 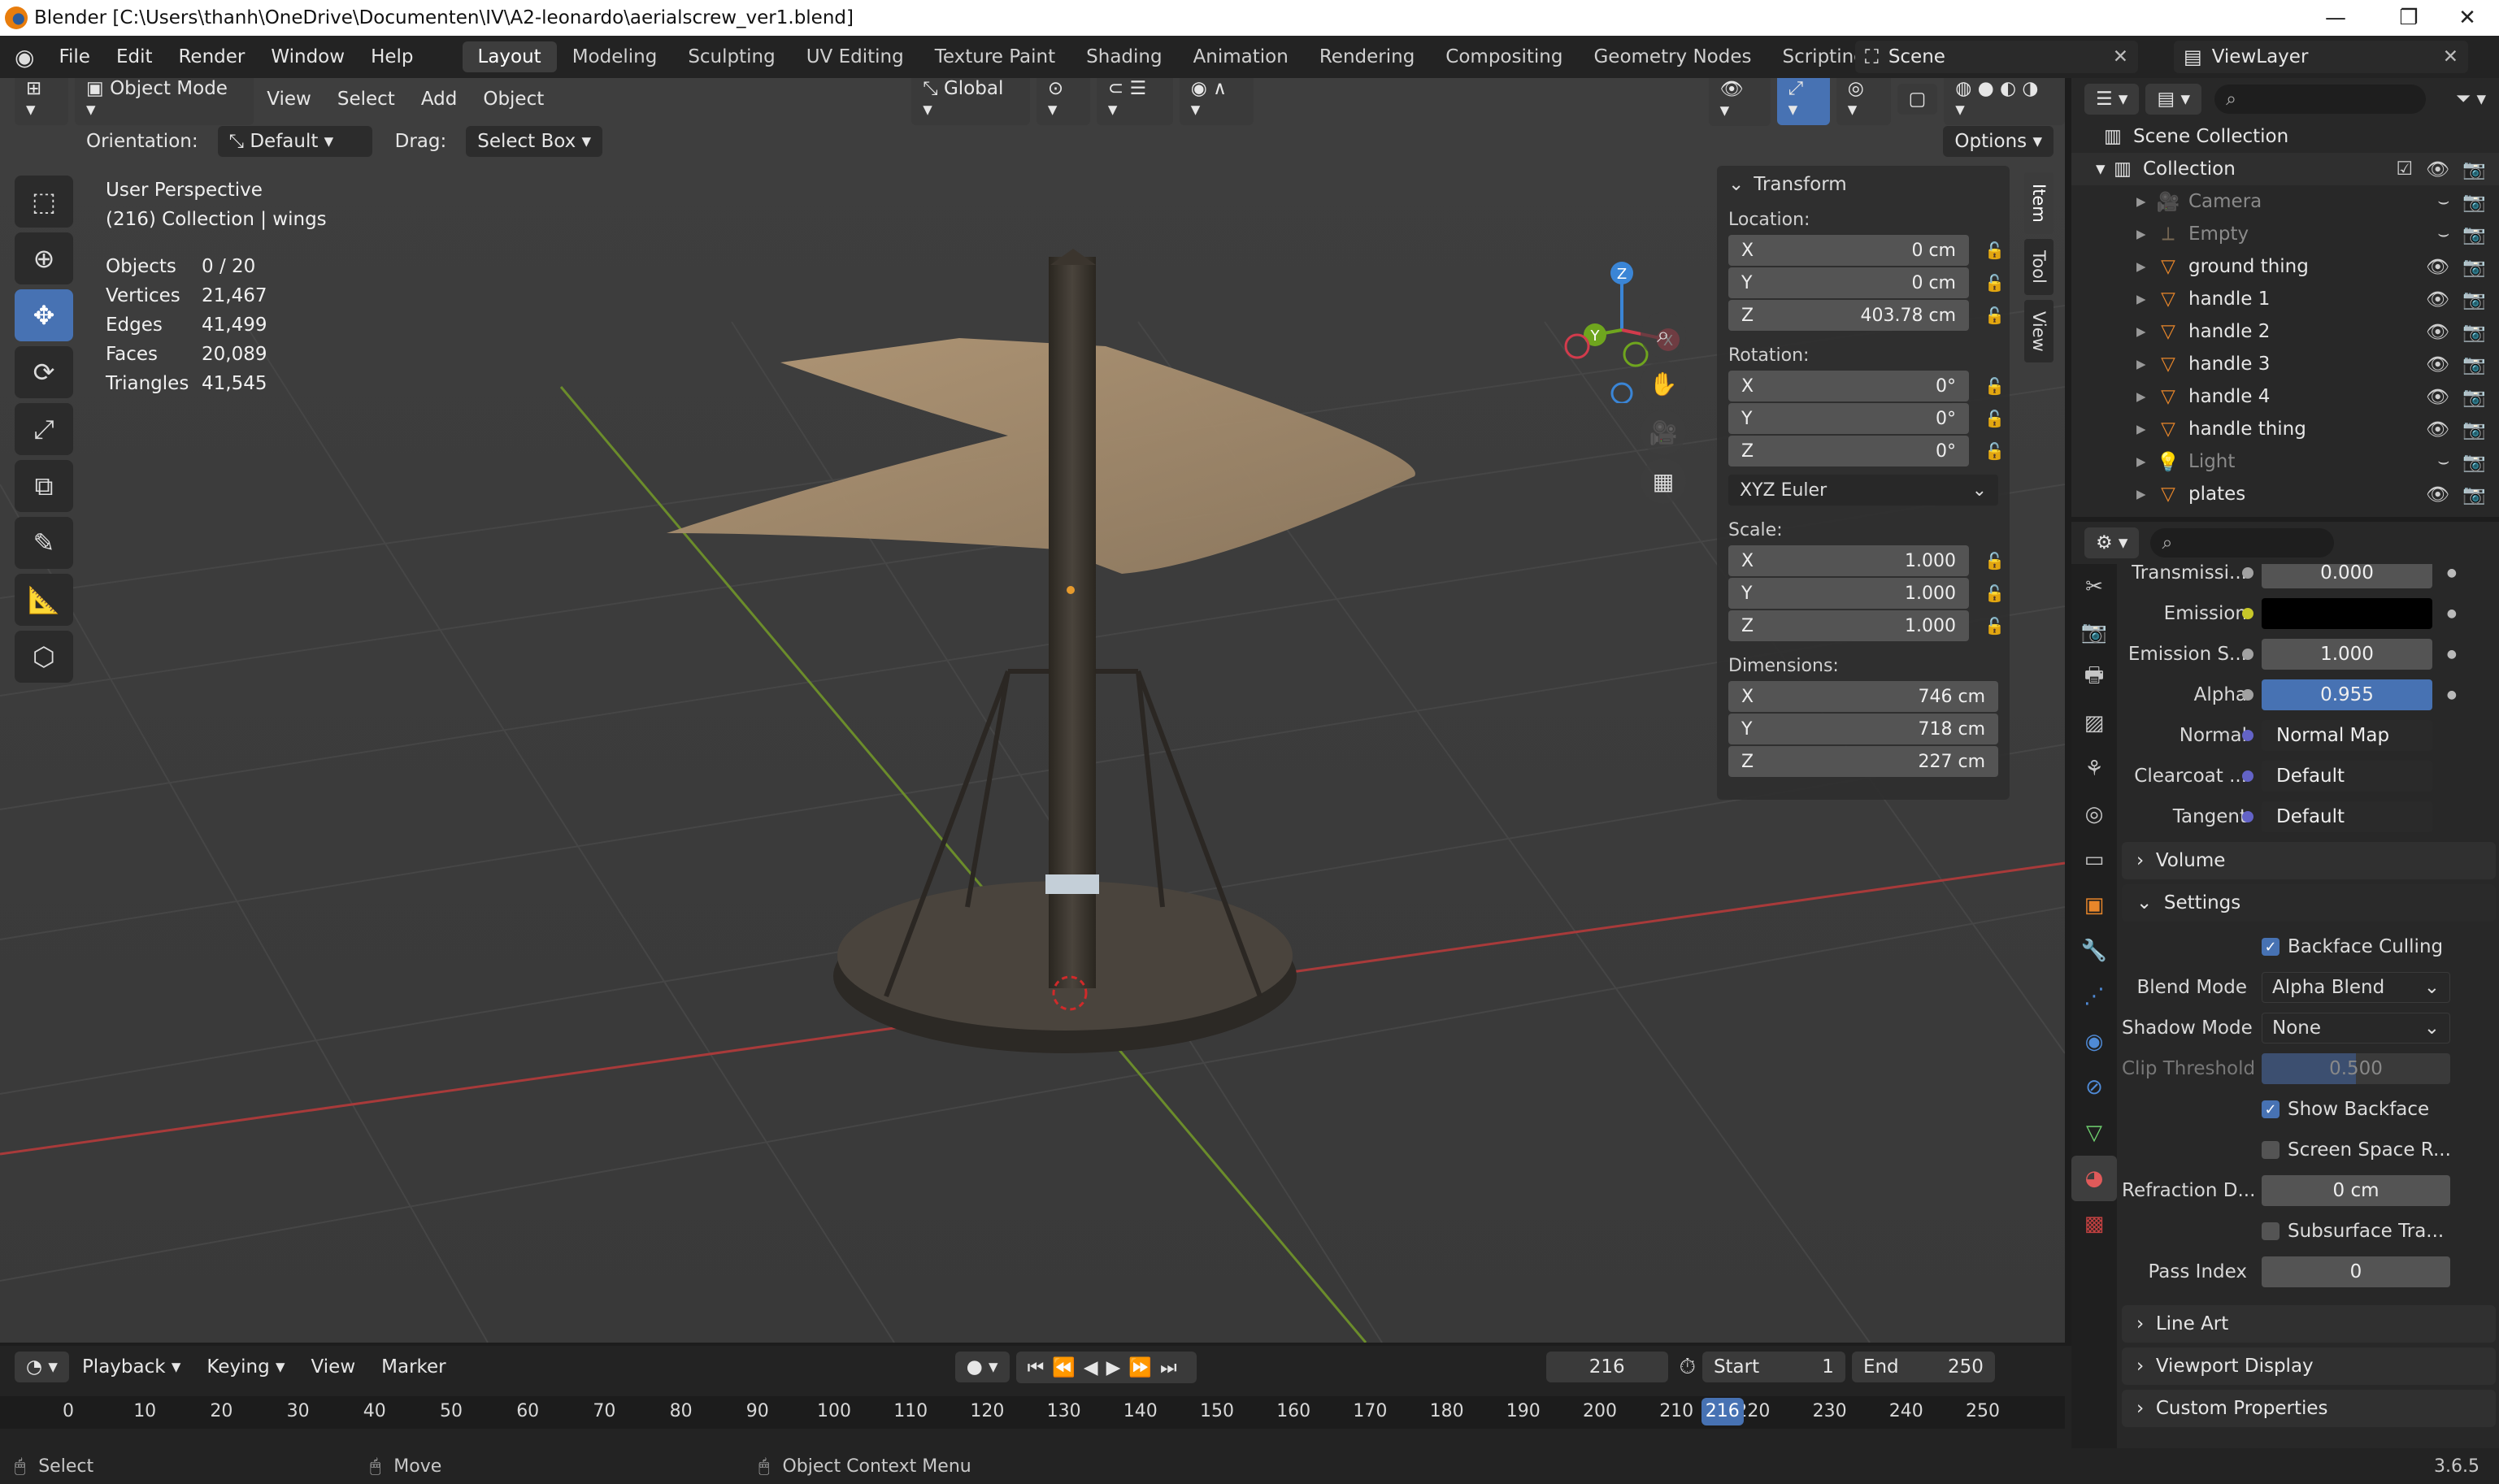 I want to click on move-tool-icon: ✥, so click(x=44, y=315).